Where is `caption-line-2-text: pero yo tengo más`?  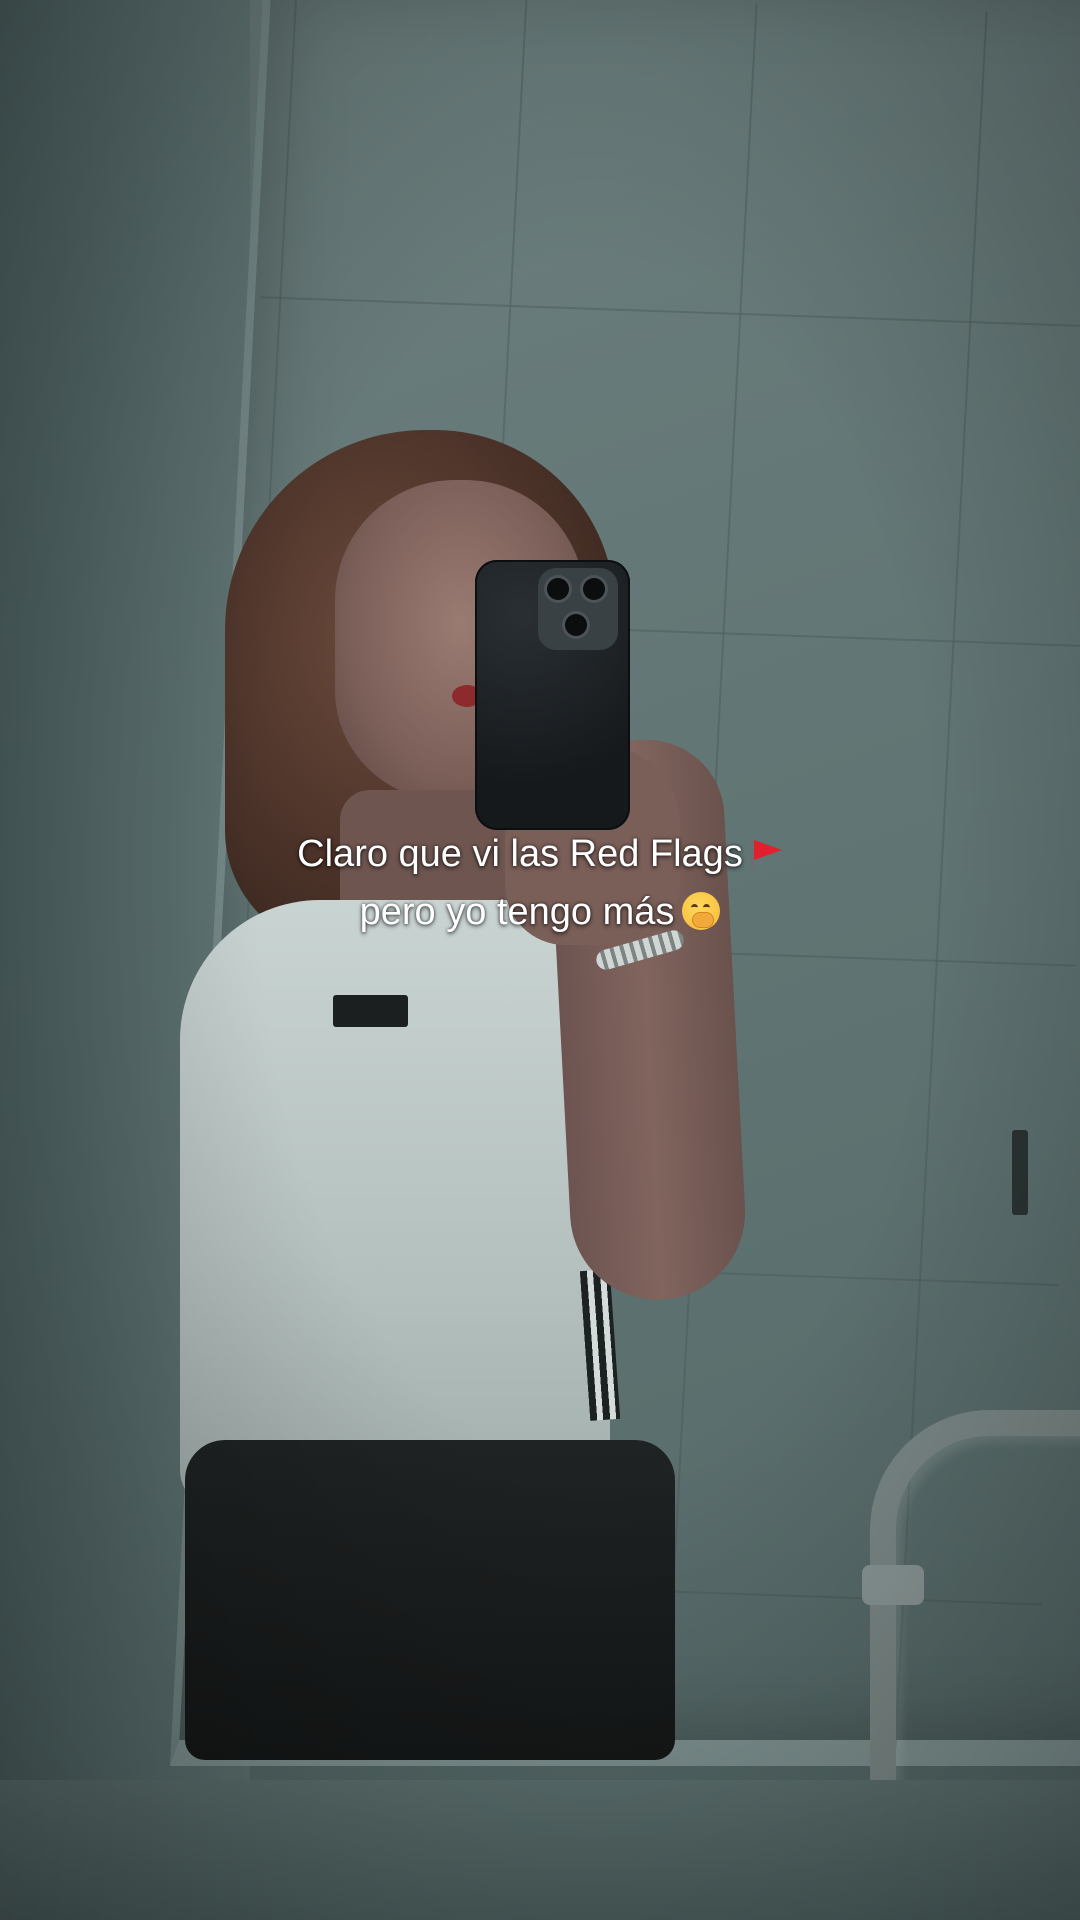
caption-line-2-text: pero yo tengo más is located at coordinates (517, 912).